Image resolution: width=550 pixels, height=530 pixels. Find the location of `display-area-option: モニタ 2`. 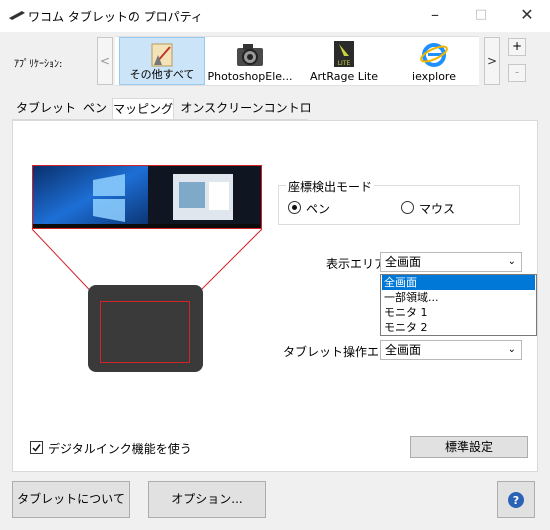

display-area-option: モニタ 2 is located at coordinates (458, 327).